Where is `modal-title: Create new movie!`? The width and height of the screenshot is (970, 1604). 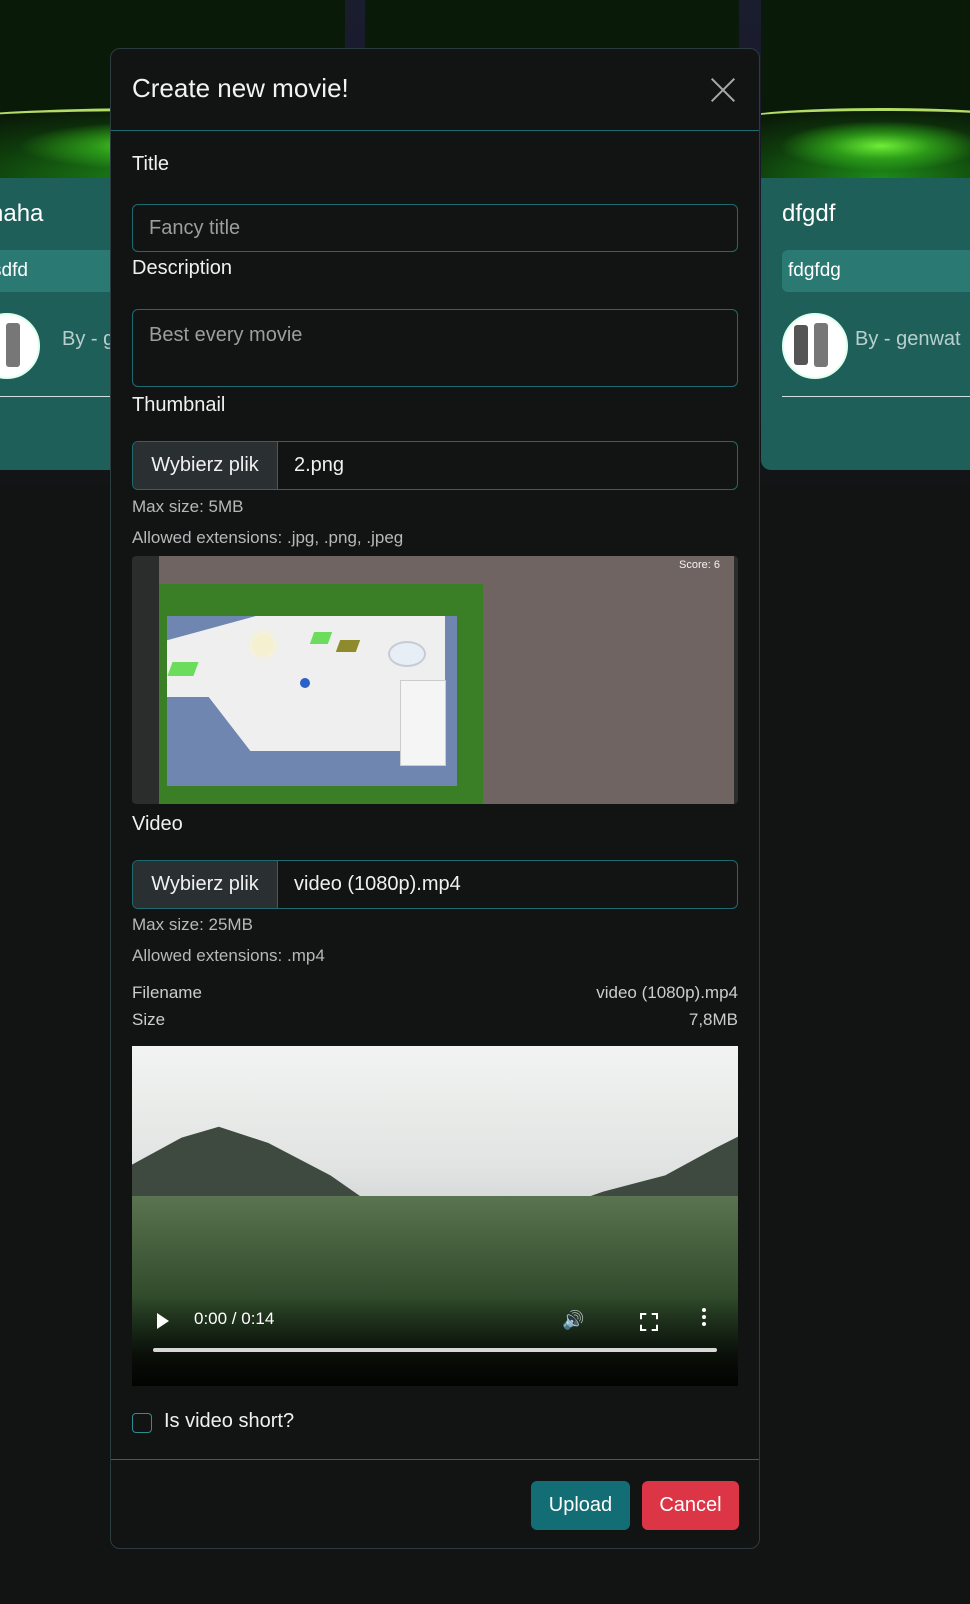
modal-title: Create new movie! is located at coordinates (240, 88).